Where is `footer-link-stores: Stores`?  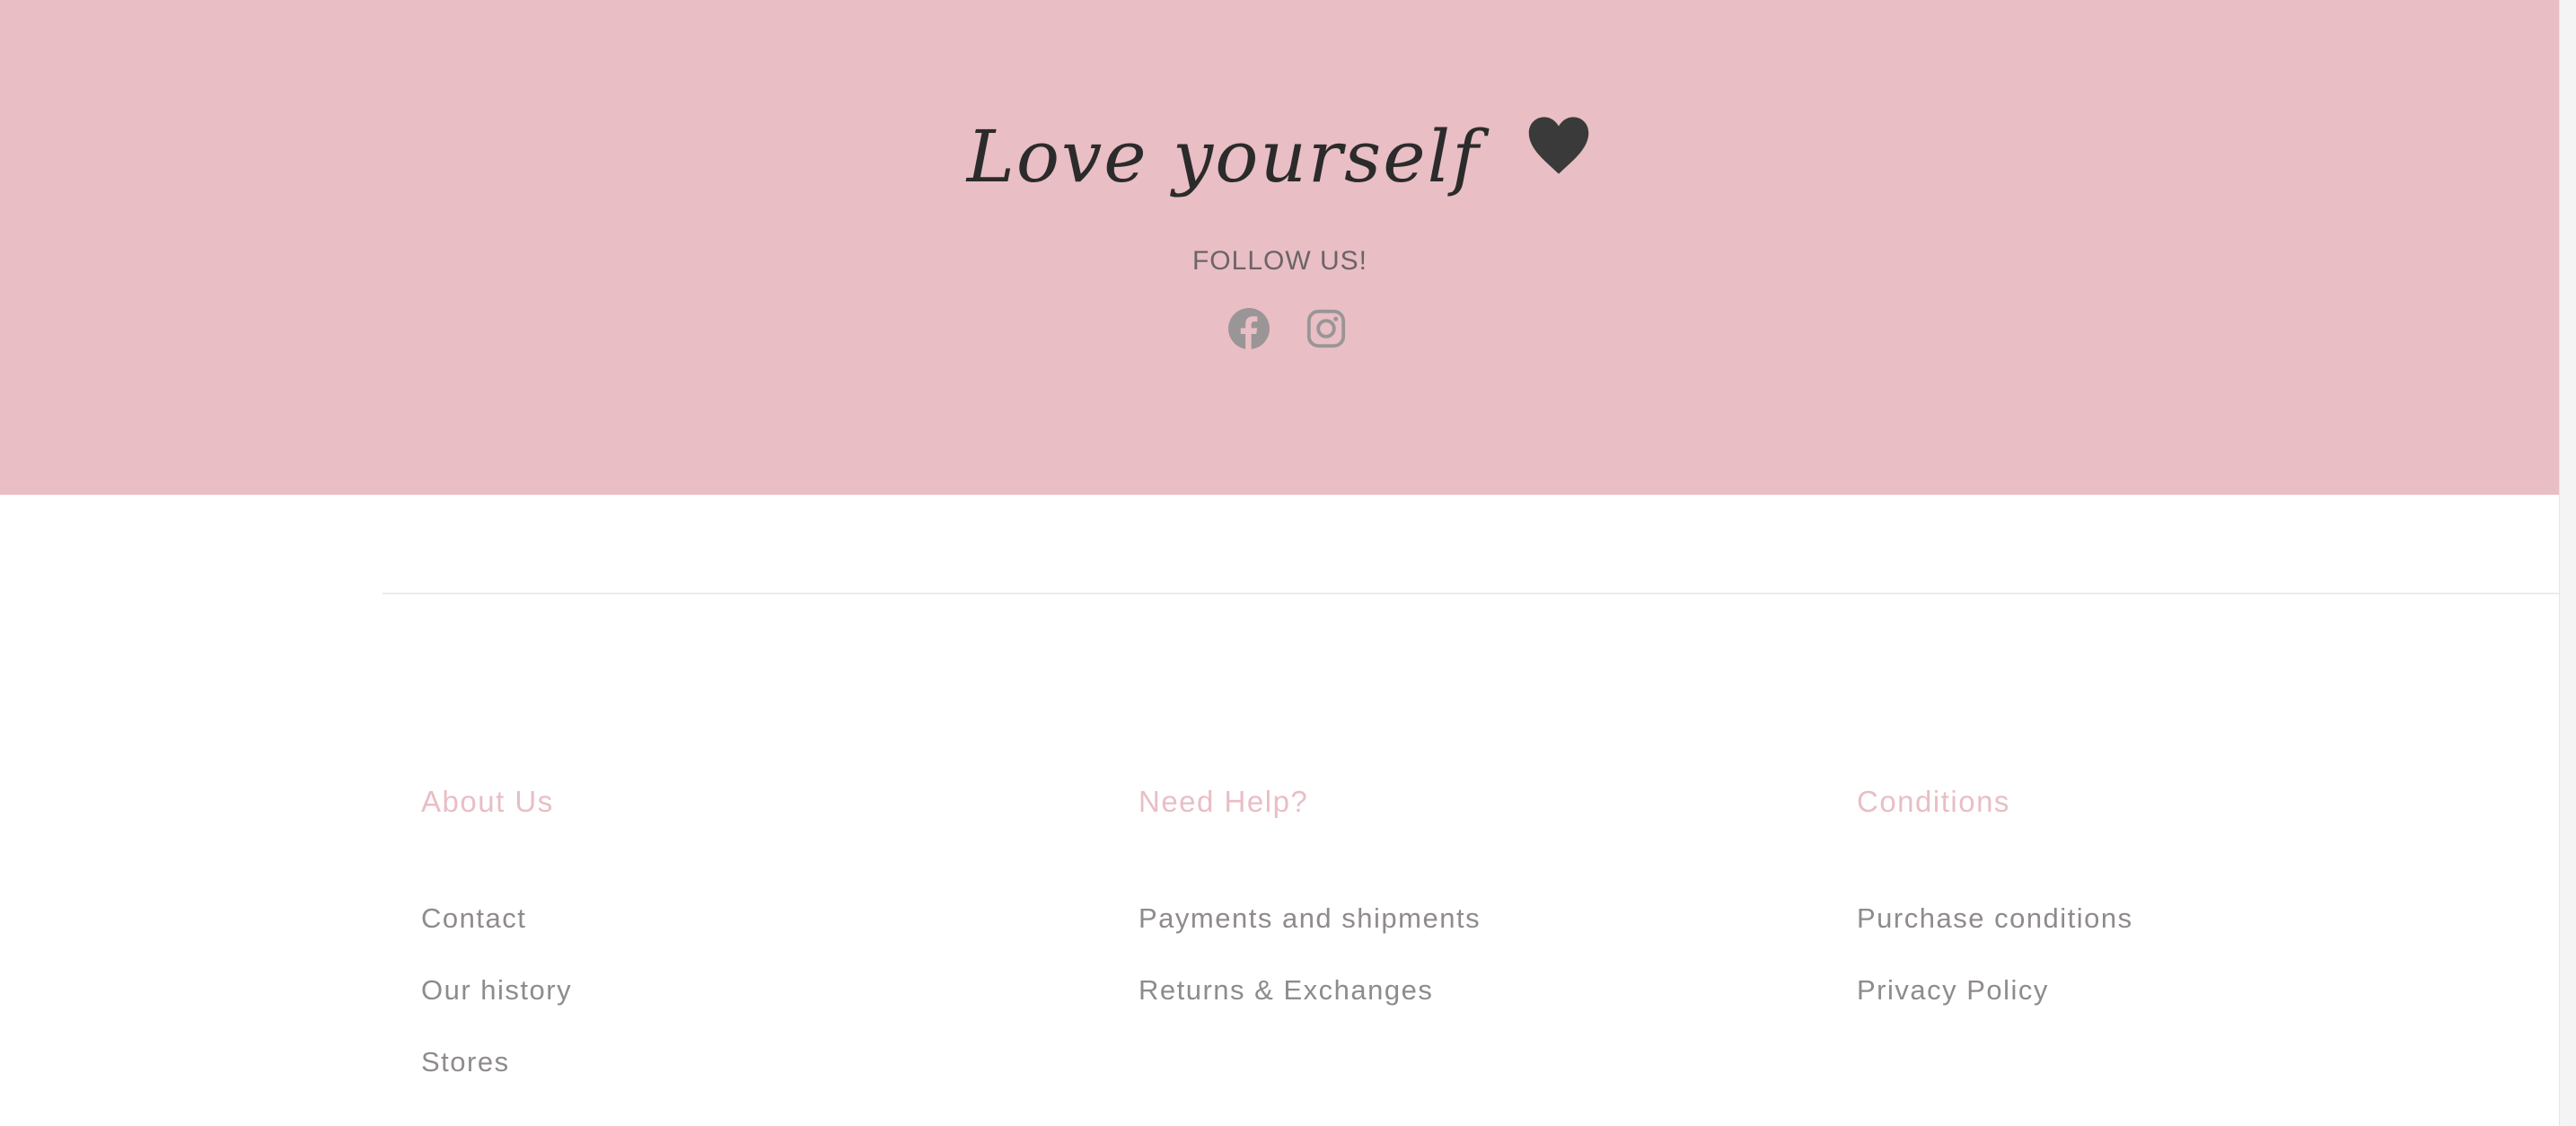
footer-link-stores: Stores is located at coordinates (465, 1062).